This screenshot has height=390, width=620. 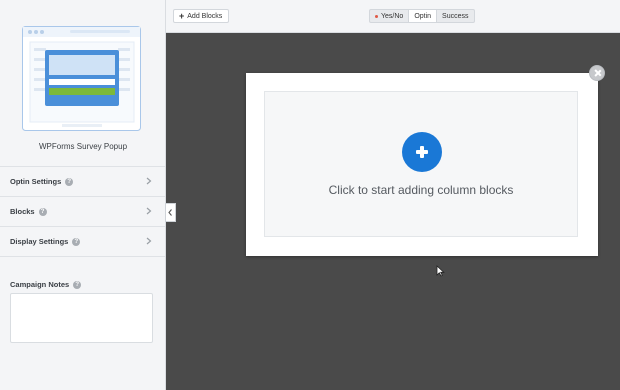 I want to click on chevron-left-icon, so click(x=170, y=212).